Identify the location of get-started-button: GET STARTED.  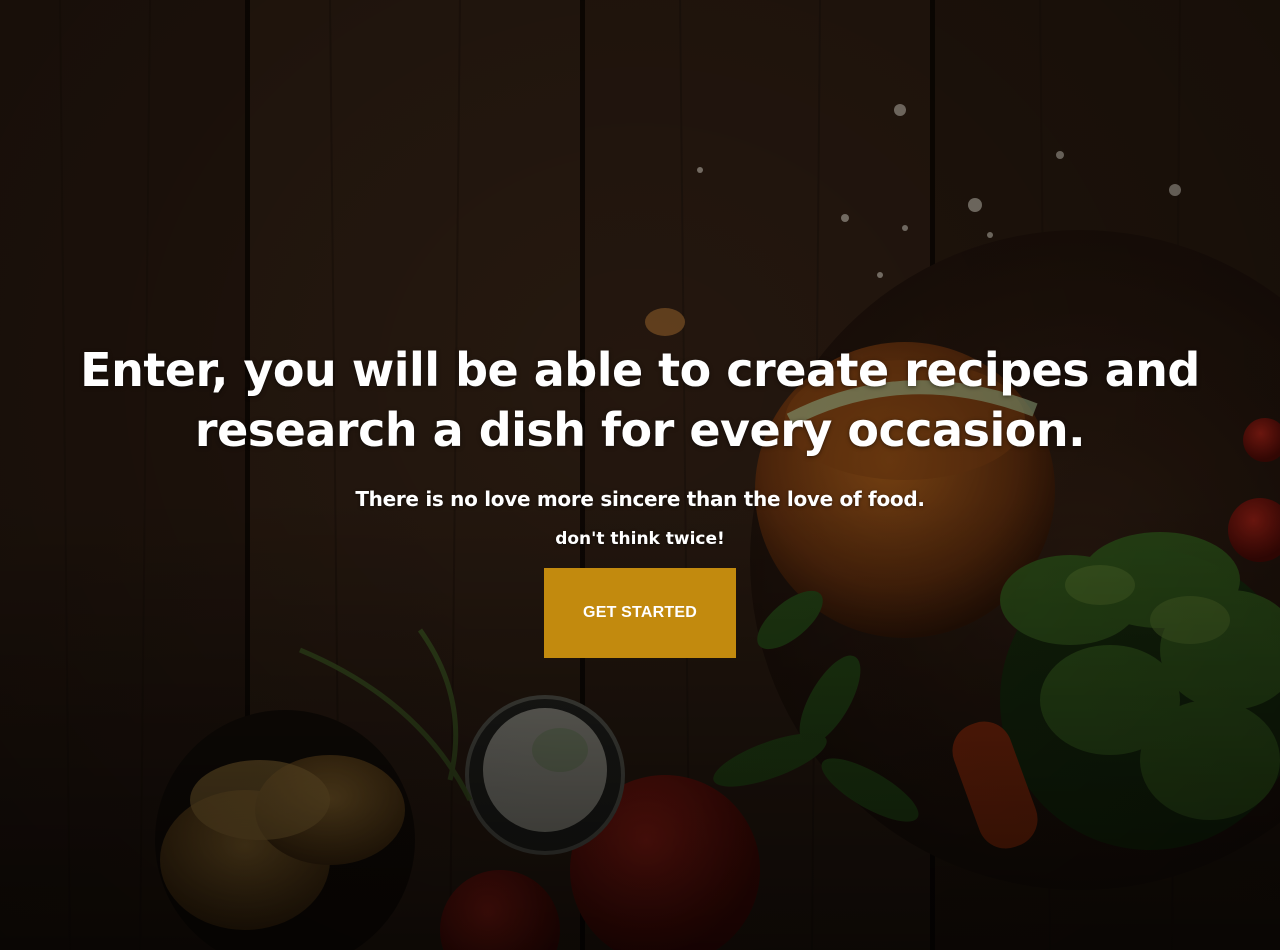
(640, 613).